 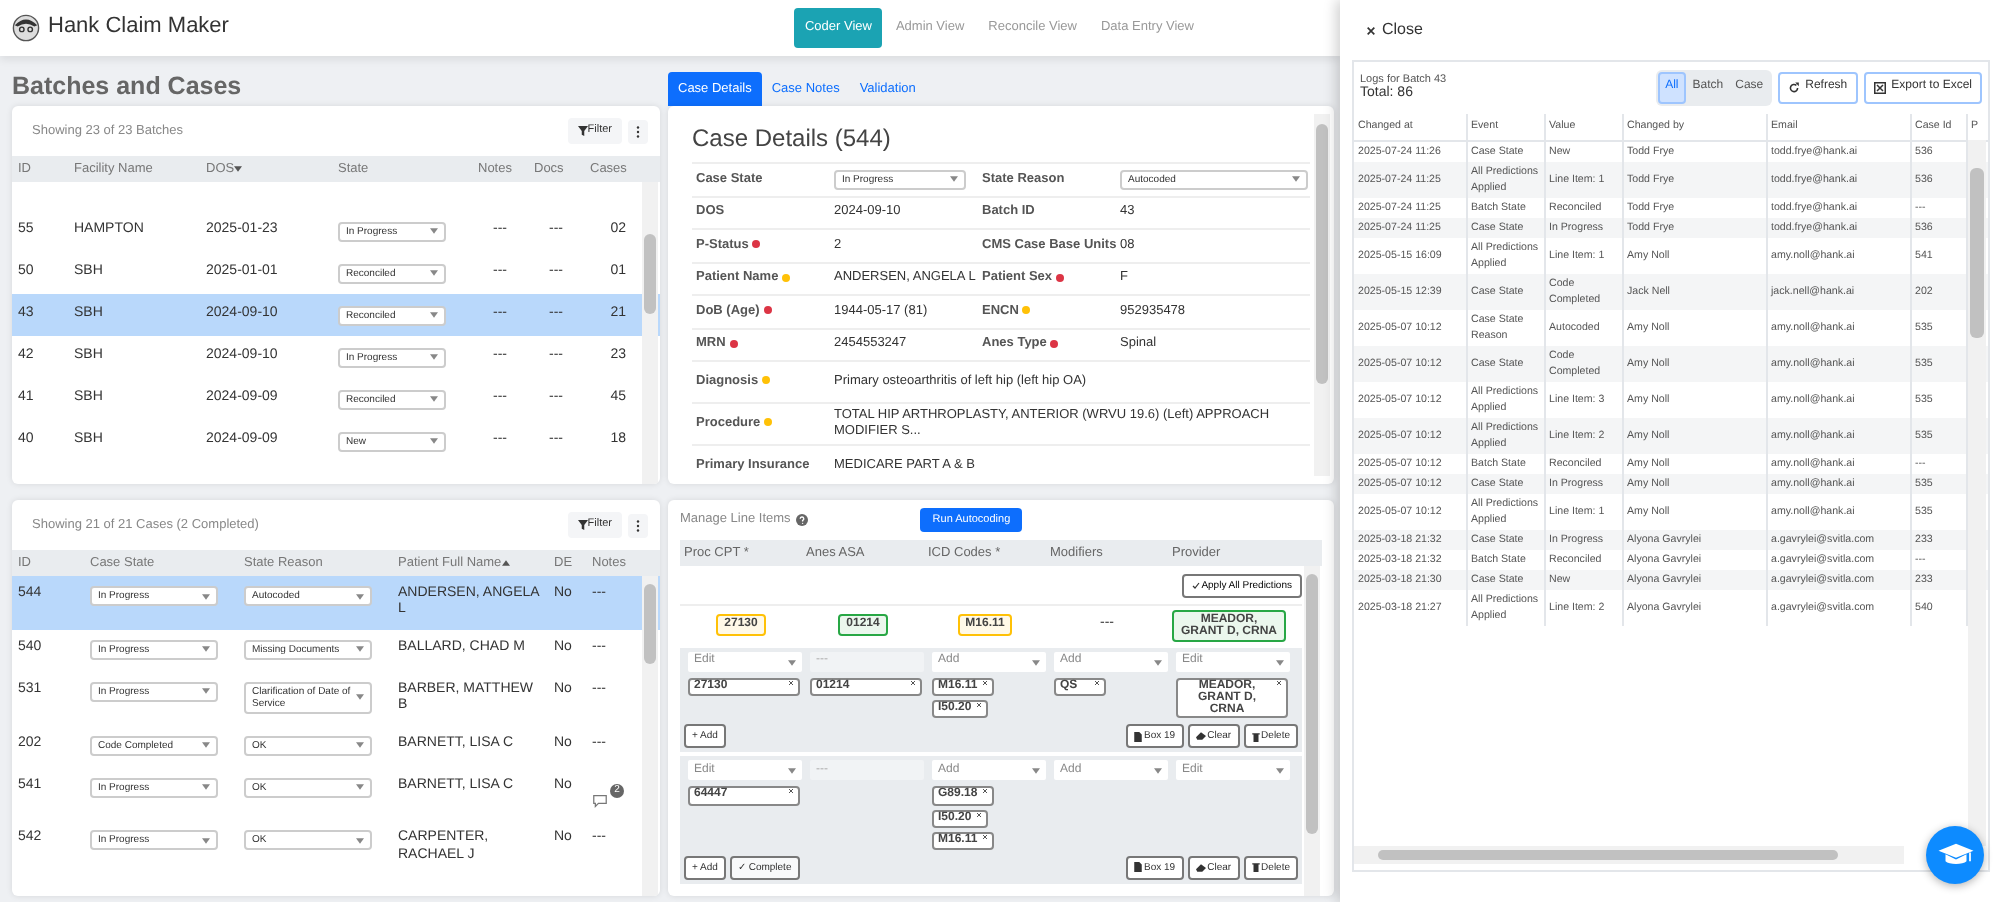 What do you see at coordinates (1387, 30) in the screenshot?
I see `close-button: Close` at bounding box center [1387, 30].